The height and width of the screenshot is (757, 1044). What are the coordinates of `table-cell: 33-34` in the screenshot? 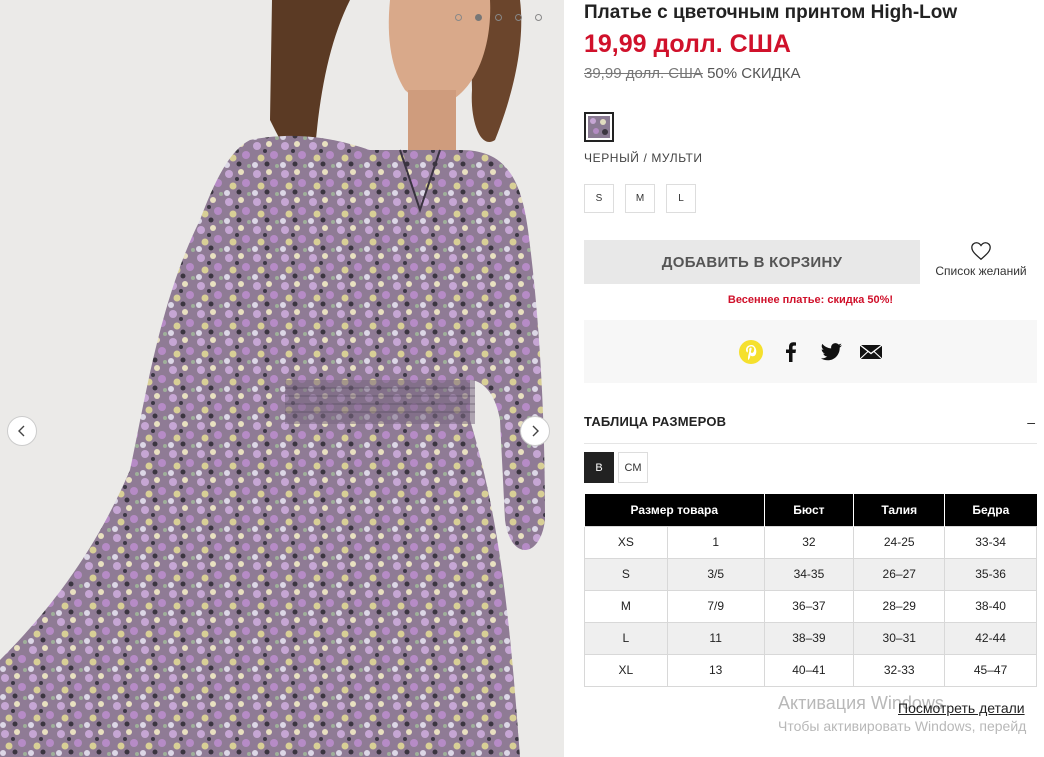 It's located at (990, 542).